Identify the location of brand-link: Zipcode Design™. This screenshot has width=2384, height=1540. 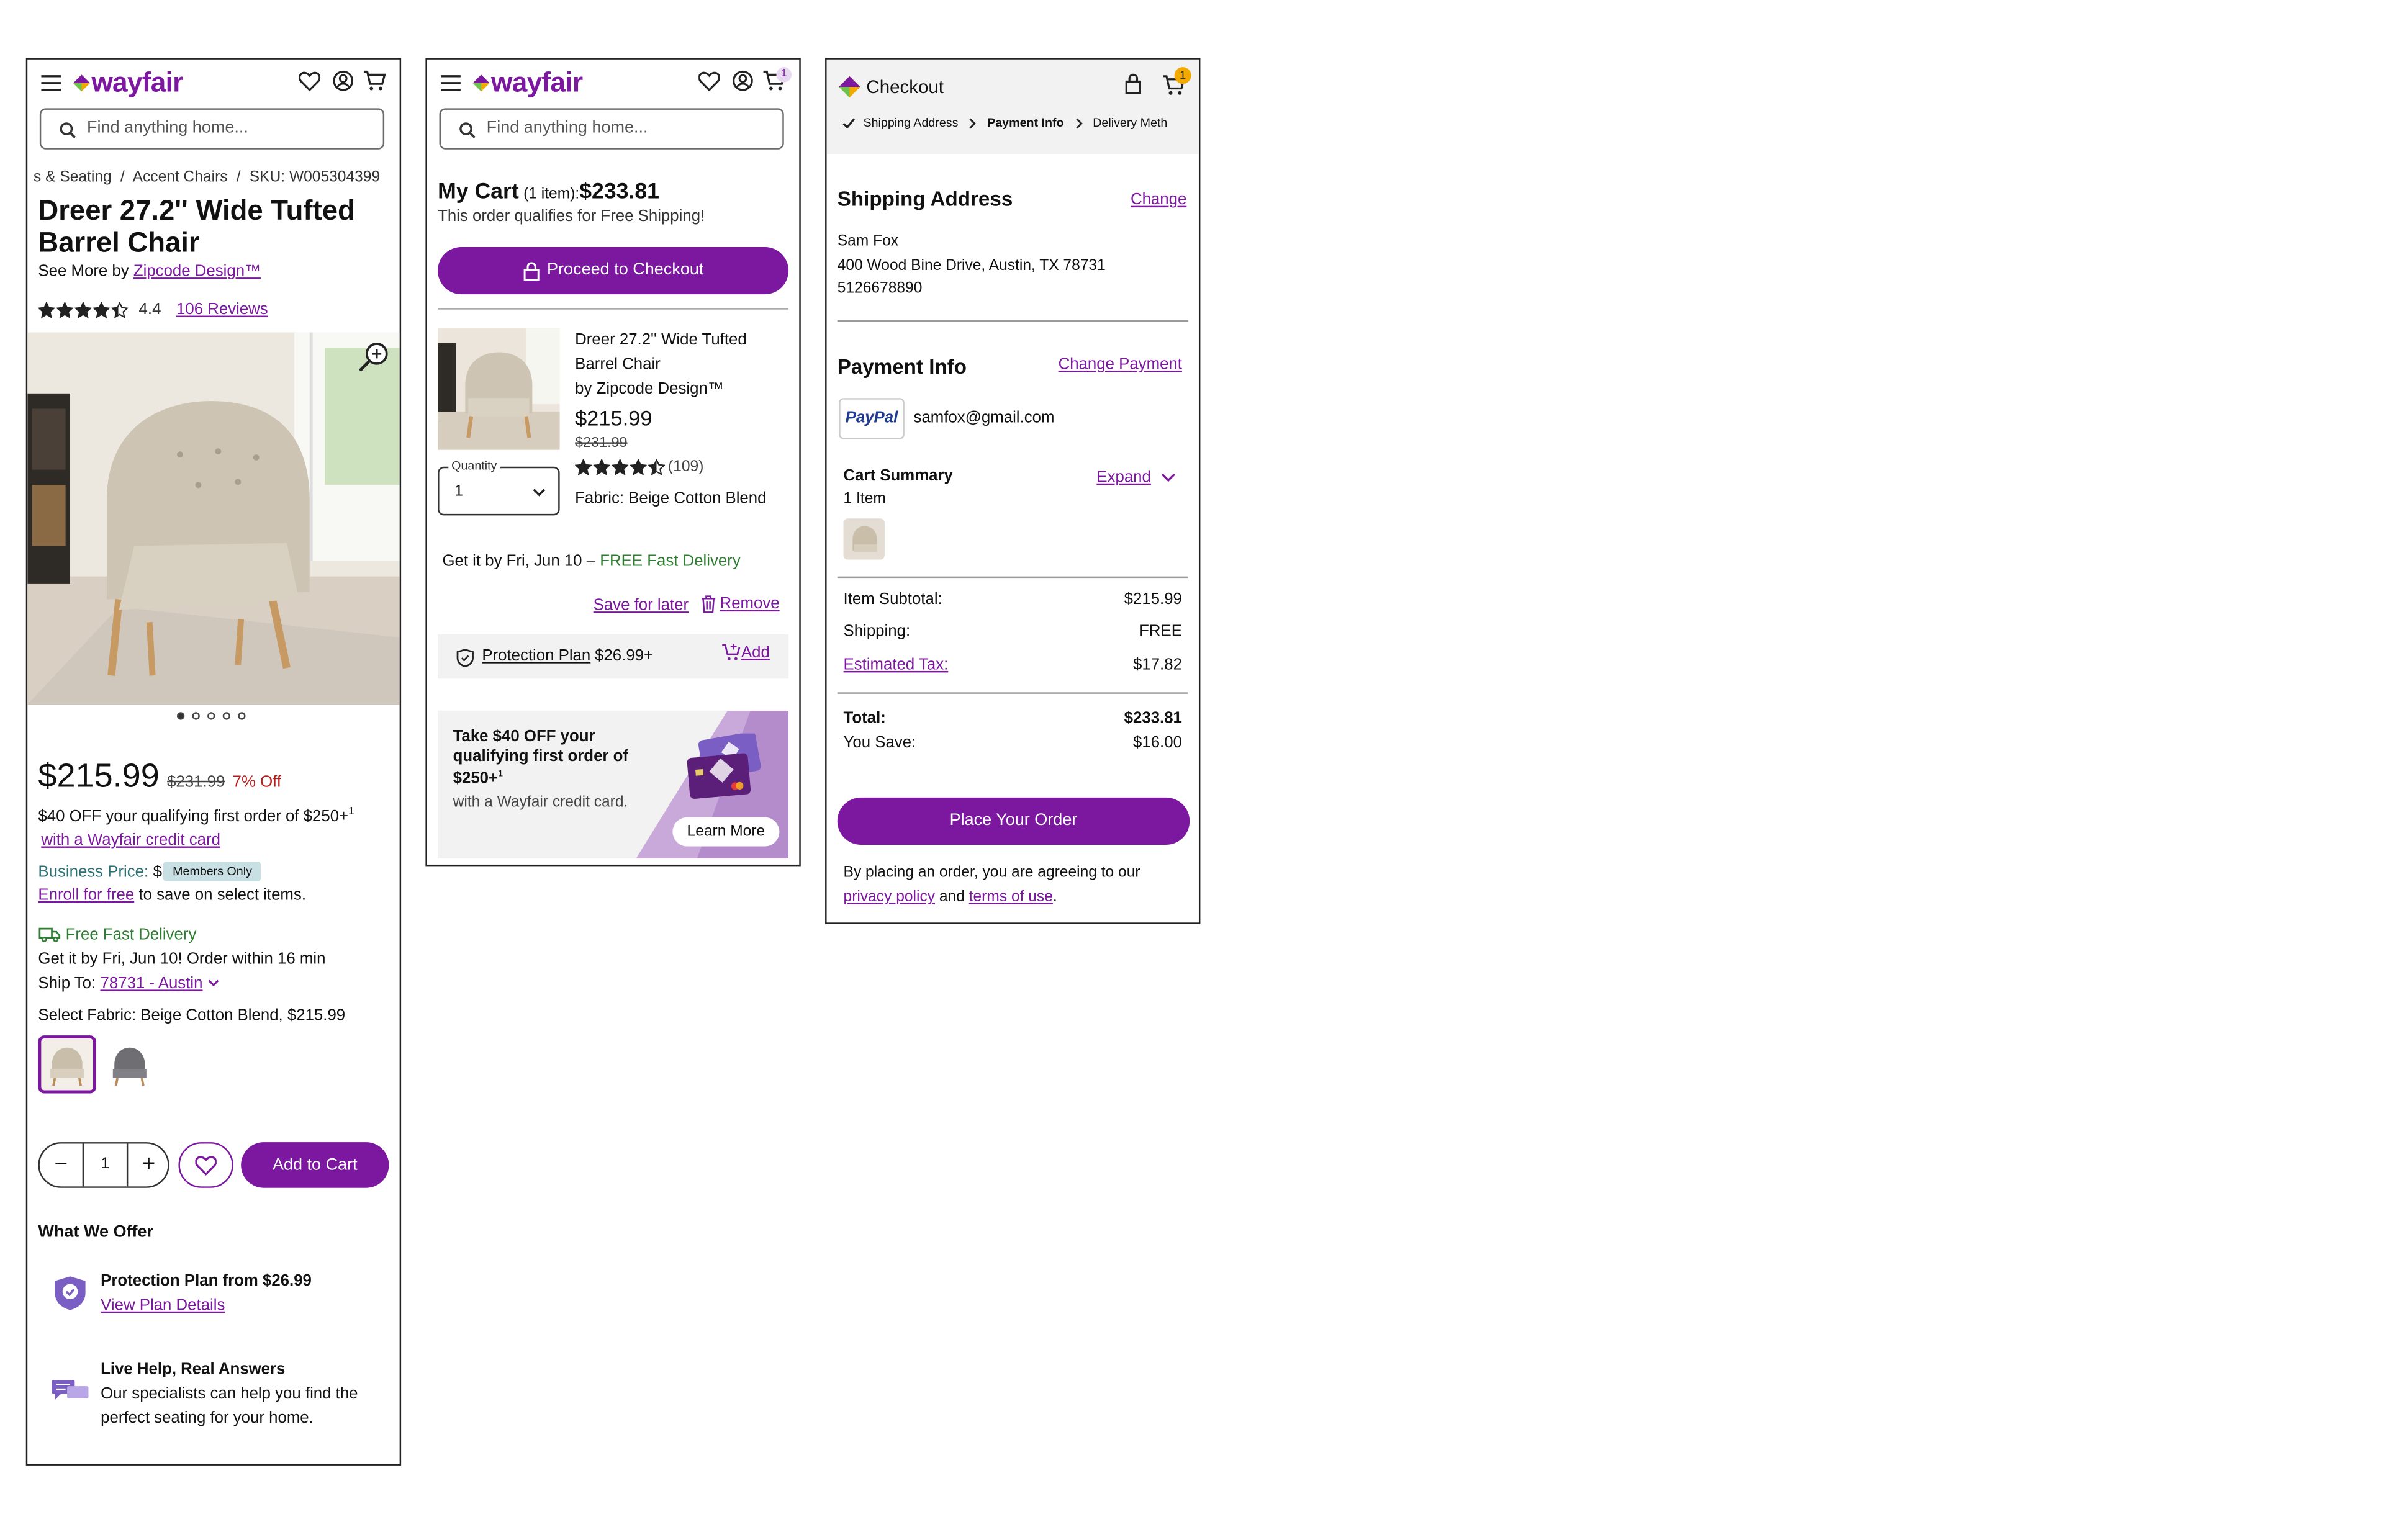
(197, 272).